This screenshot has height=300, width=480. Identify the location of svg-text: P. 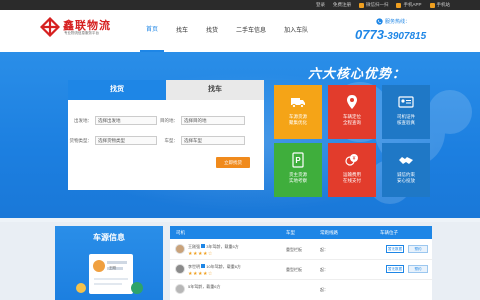
(298, 160).